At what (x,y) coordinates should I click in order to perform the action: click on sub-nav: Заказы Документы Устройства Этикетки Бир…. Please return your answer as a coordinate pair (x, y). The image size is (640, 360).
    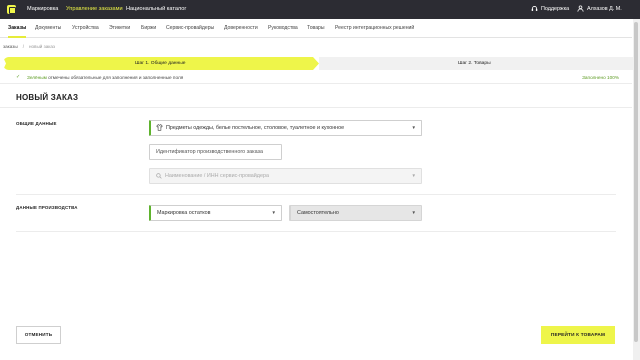
    Looking at the image, I should click on (316, 28).